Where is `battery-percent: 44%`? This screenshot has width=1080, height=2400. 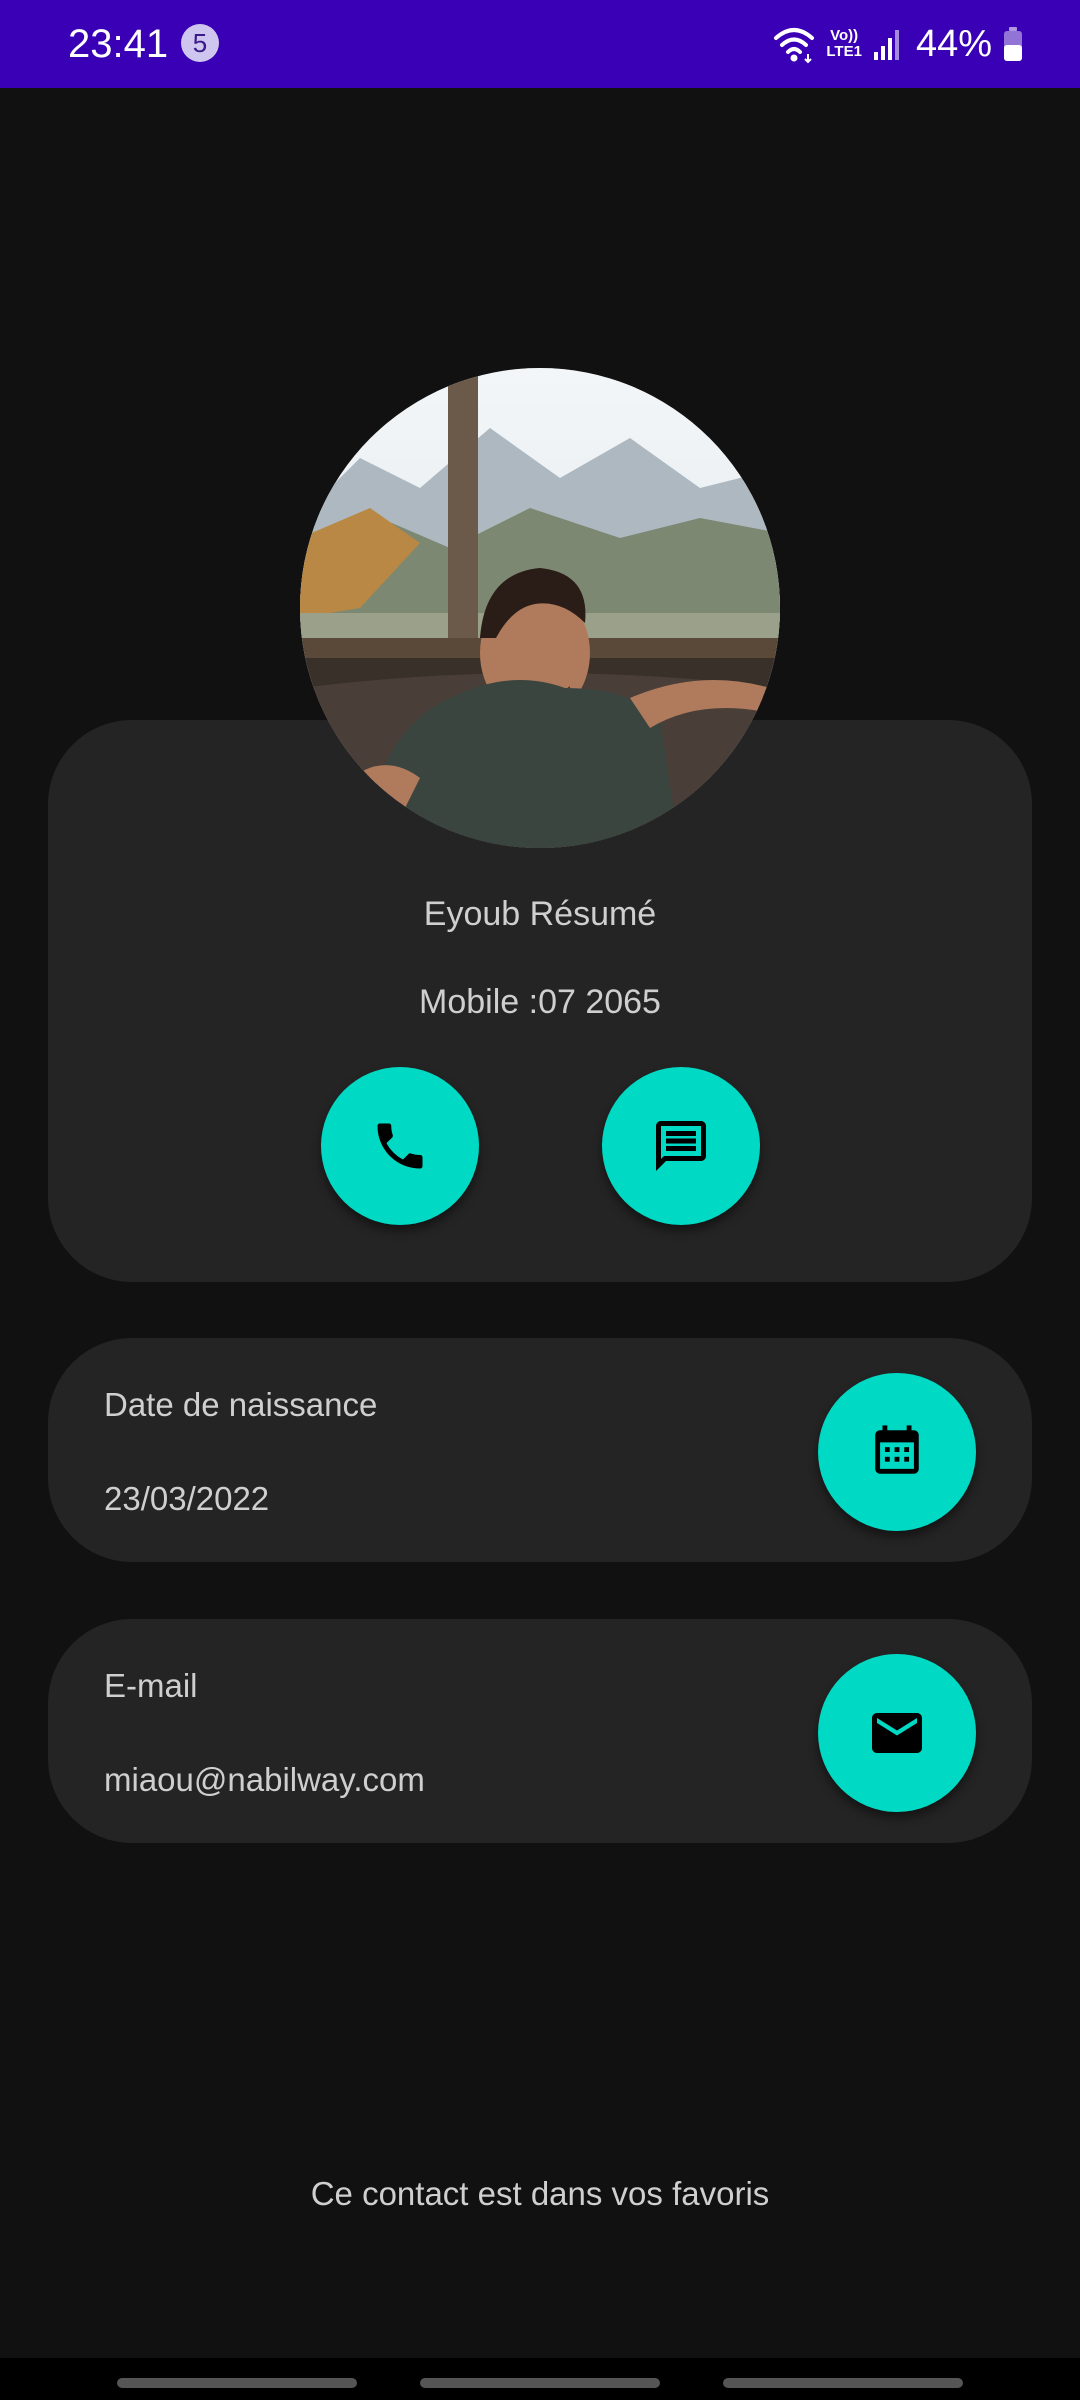
battery-percent: 44% is located at coordinates (953, 44).